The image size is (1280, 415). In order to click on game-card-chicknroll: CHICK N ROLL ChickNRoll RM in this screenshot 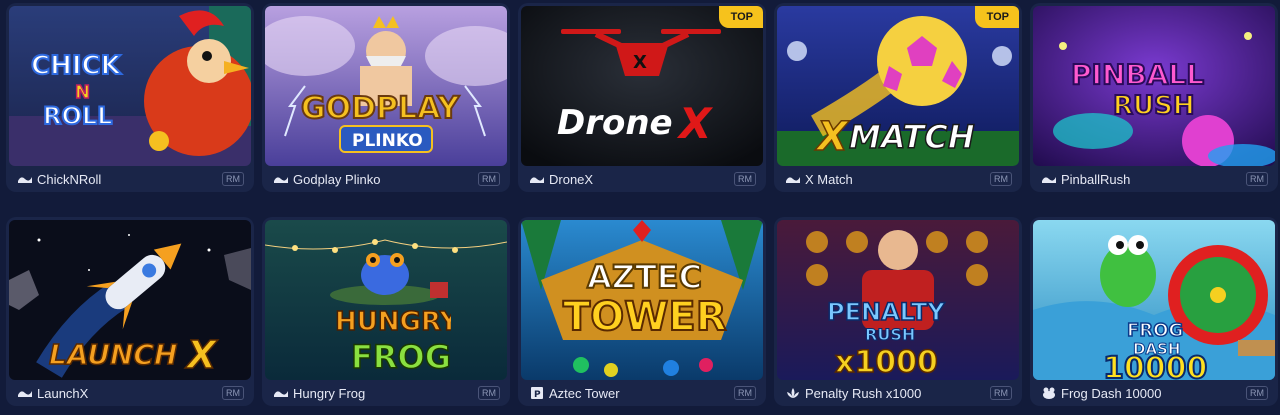, I will do `click(130, 97)`.